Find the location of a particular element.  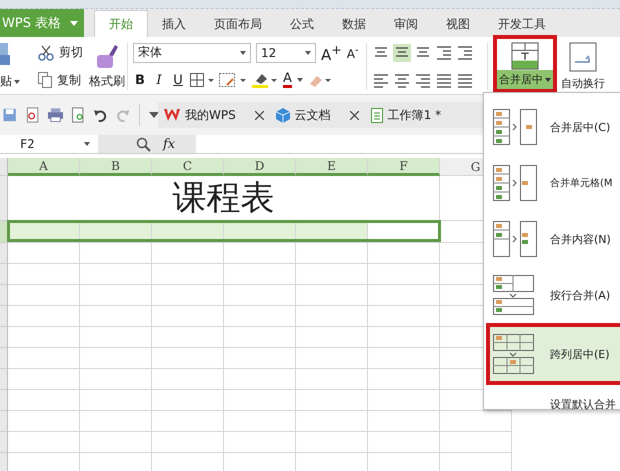

print-preview-icon is located at coordinates (79, 115).